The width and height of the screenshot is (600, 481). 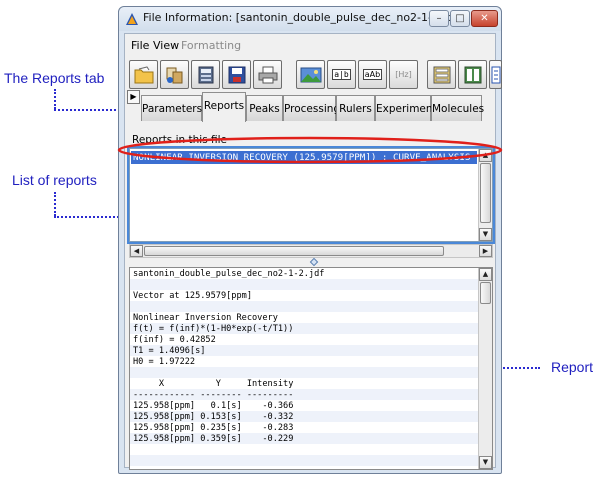 What do you see at coordinates (406, 108) in the screenshot?
I see `tab-experiment: Experiment` at bounding box center [406, 108].